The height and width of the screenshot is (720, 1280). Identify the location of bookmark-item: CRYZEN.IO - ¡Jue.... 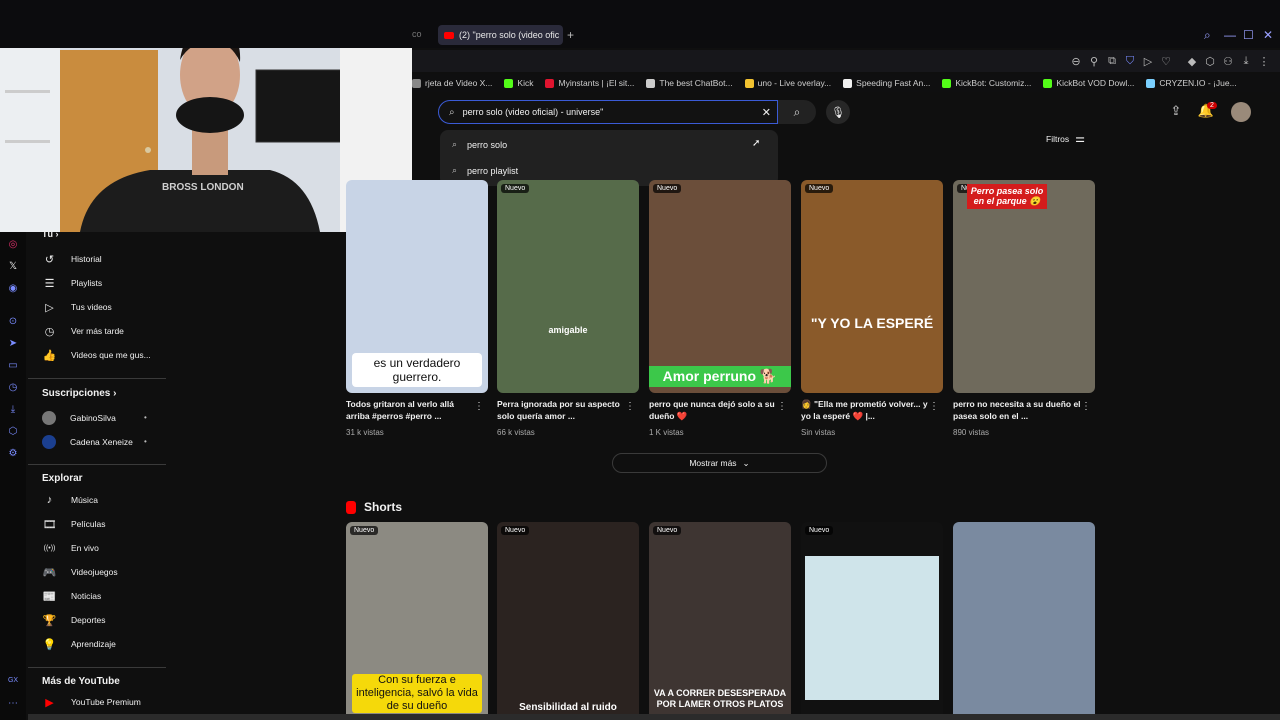
(1191, 83).